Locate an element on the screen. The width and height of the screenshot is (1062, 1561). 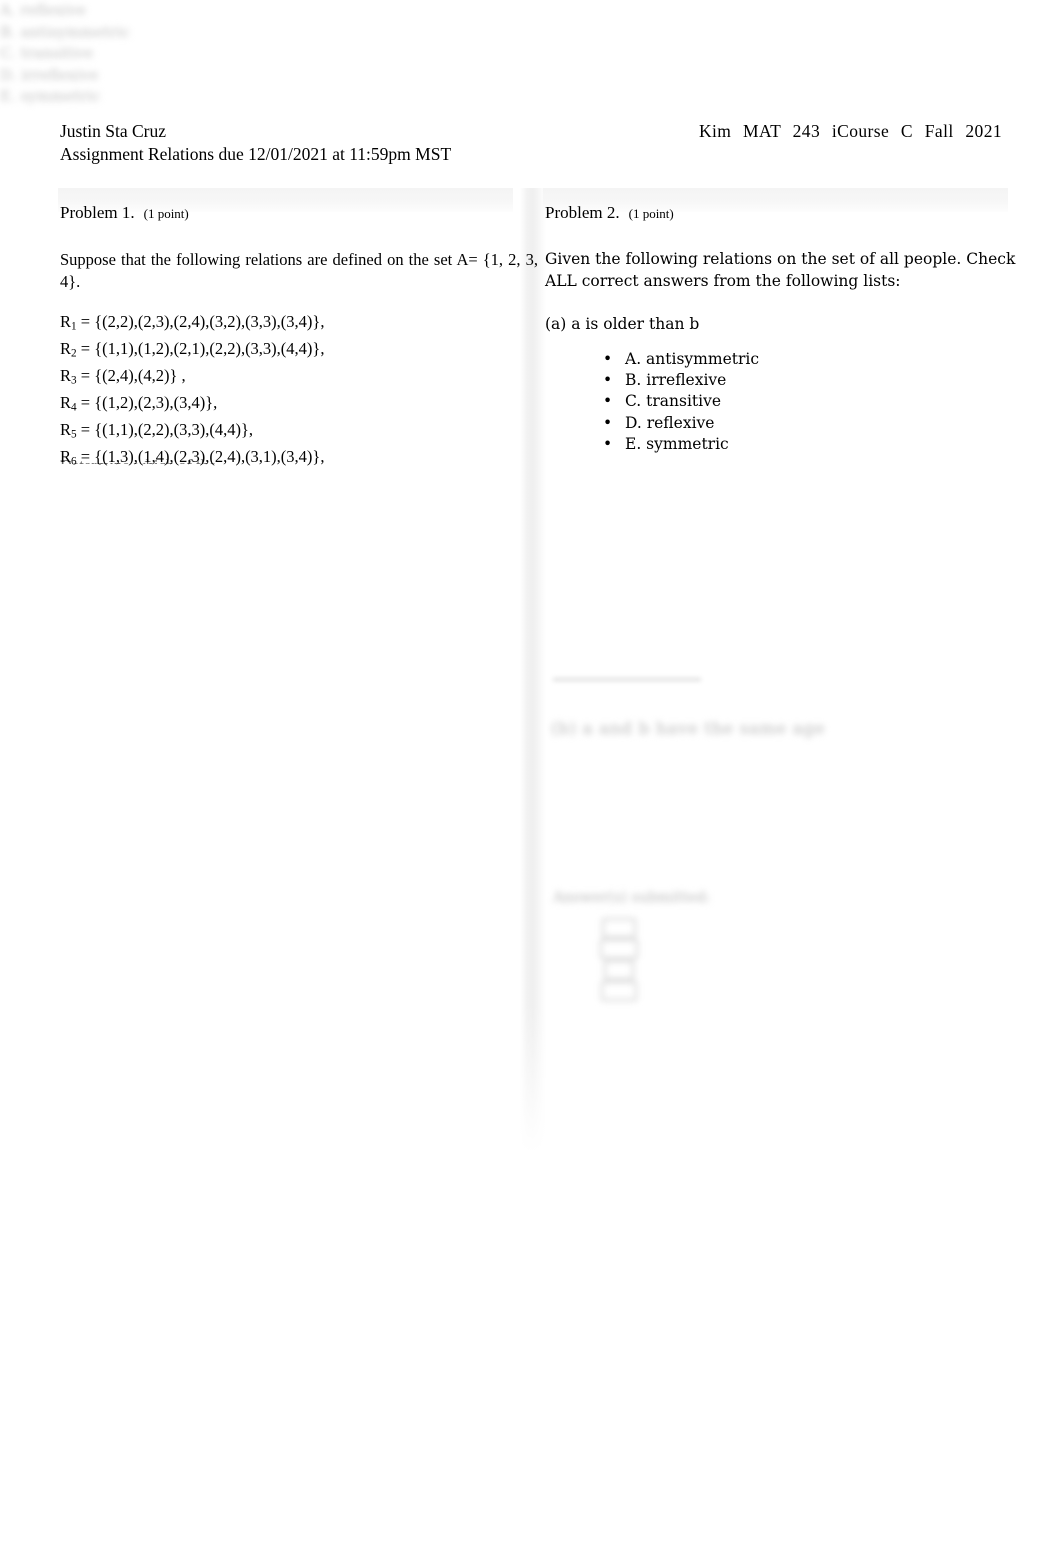
problem-1-label: Problem 1. is located at coordinates (97, 212).